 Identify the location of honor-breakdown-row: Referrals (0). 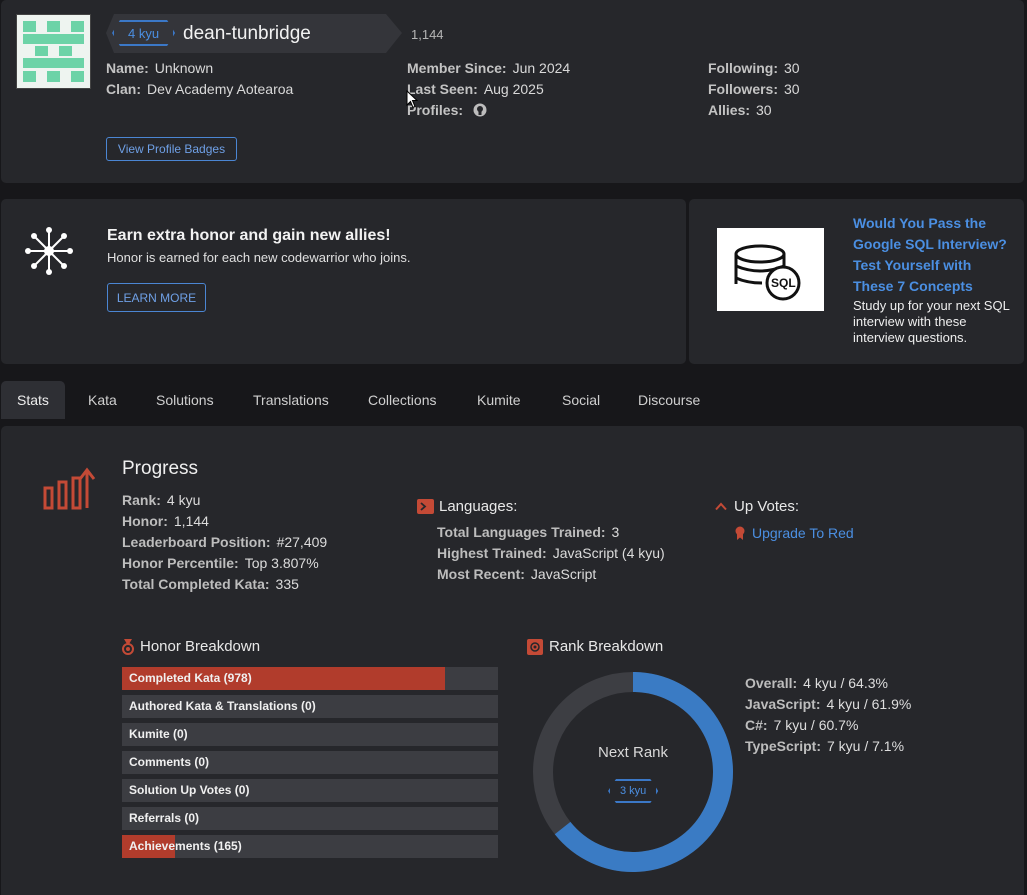
(310, 818).